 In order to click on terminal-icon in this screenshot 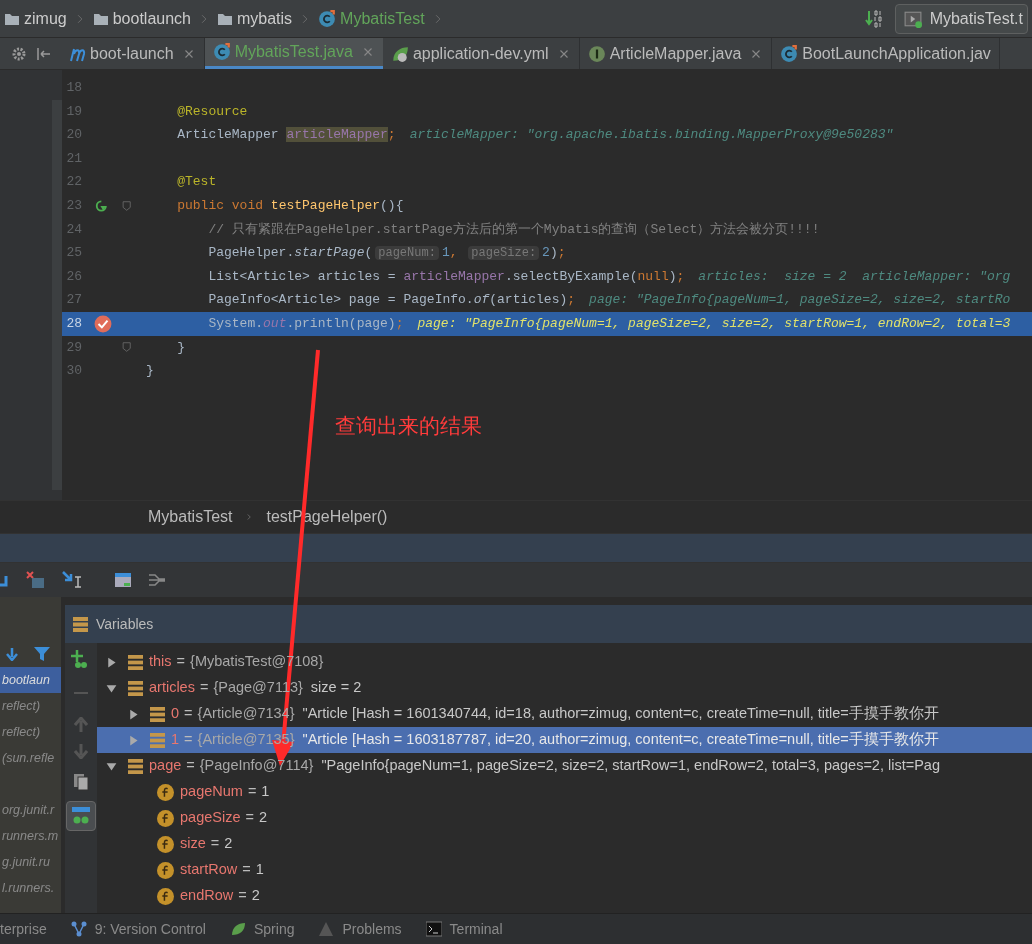, I will do `click(433, 929)`.